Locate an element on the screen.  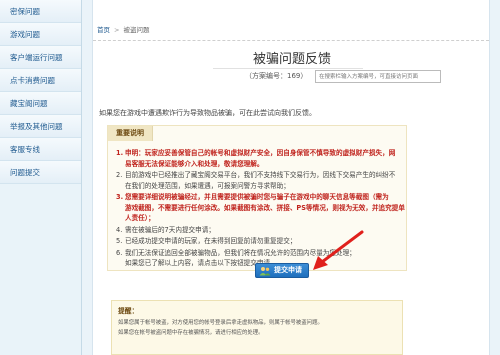
submit-application-label: 提交申请 is located at coordinates (288, 270).